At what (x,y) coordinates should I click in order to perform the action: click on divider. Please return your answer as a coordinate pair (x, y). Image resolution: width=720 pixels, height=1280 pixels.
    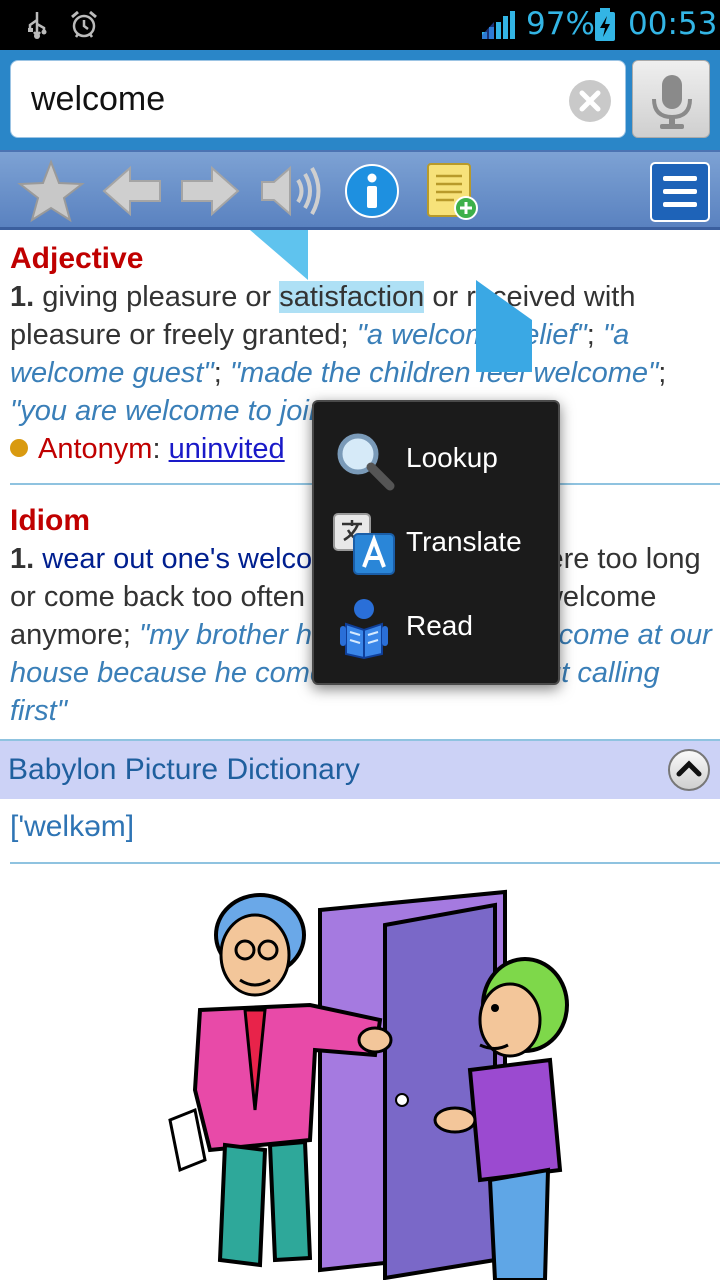
    Looking at the image, I should click on (365, 863).